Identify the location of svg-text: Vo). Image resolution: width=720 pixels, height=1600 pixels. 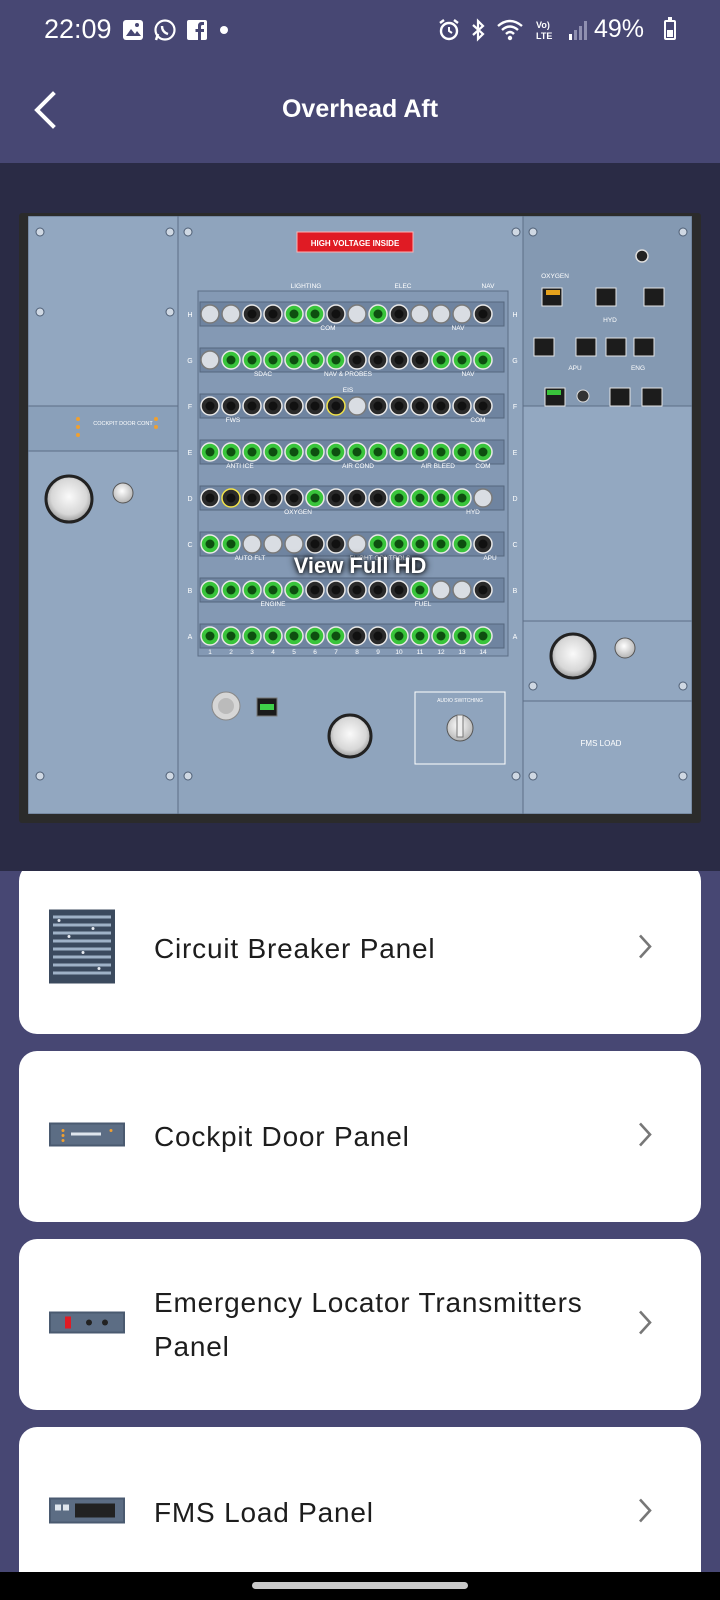
(543, 25).